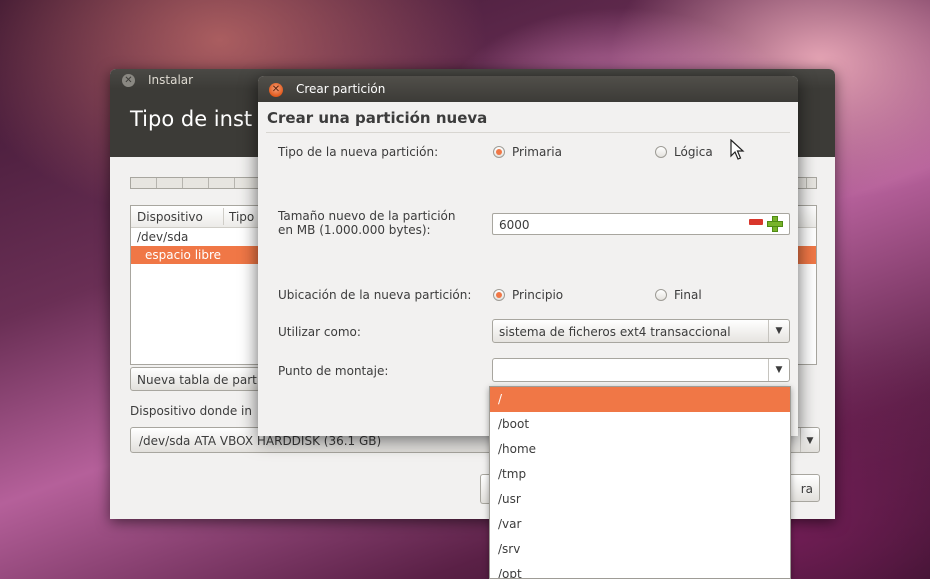 The image size is (930, 579). Describe the element at coordinates (499, 152) in the screenshot. I see `primary-radio` at that location.